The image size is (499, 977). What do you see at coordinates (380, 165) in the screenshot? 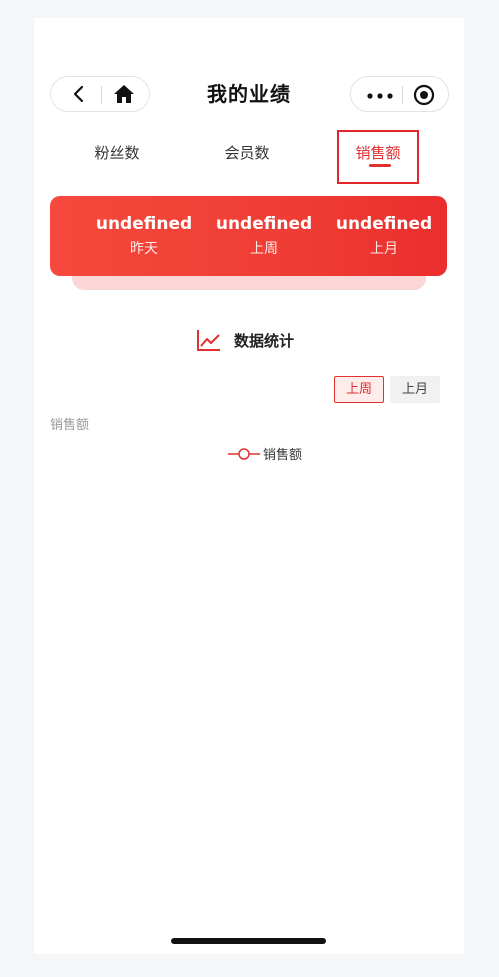
I see `tab-active-underline` at bounding box center [380, 165].